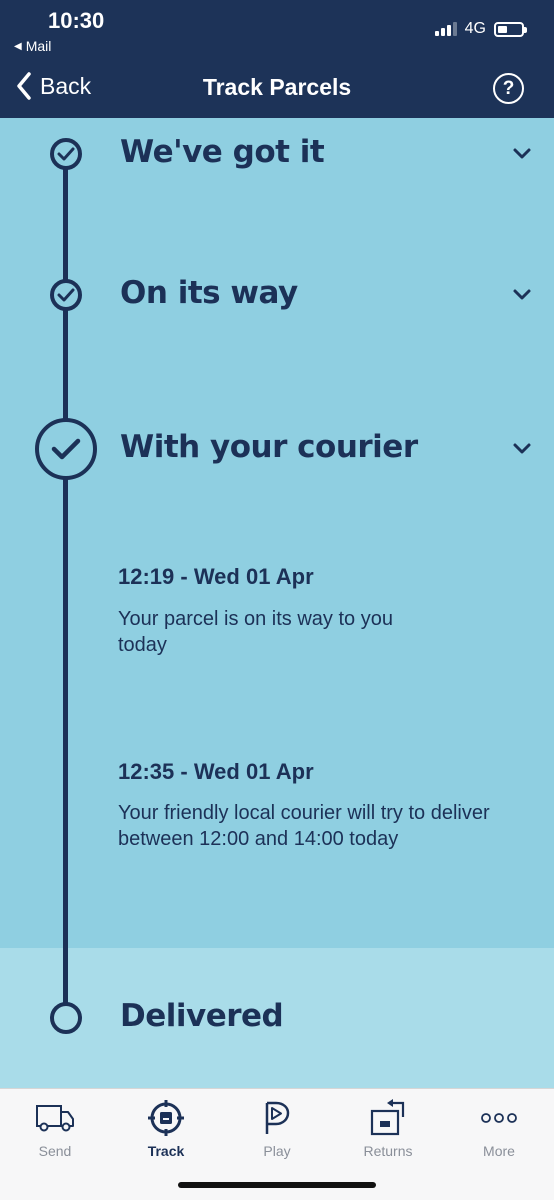  I want to click on tab-returns: Returns, so click(388, 1128).